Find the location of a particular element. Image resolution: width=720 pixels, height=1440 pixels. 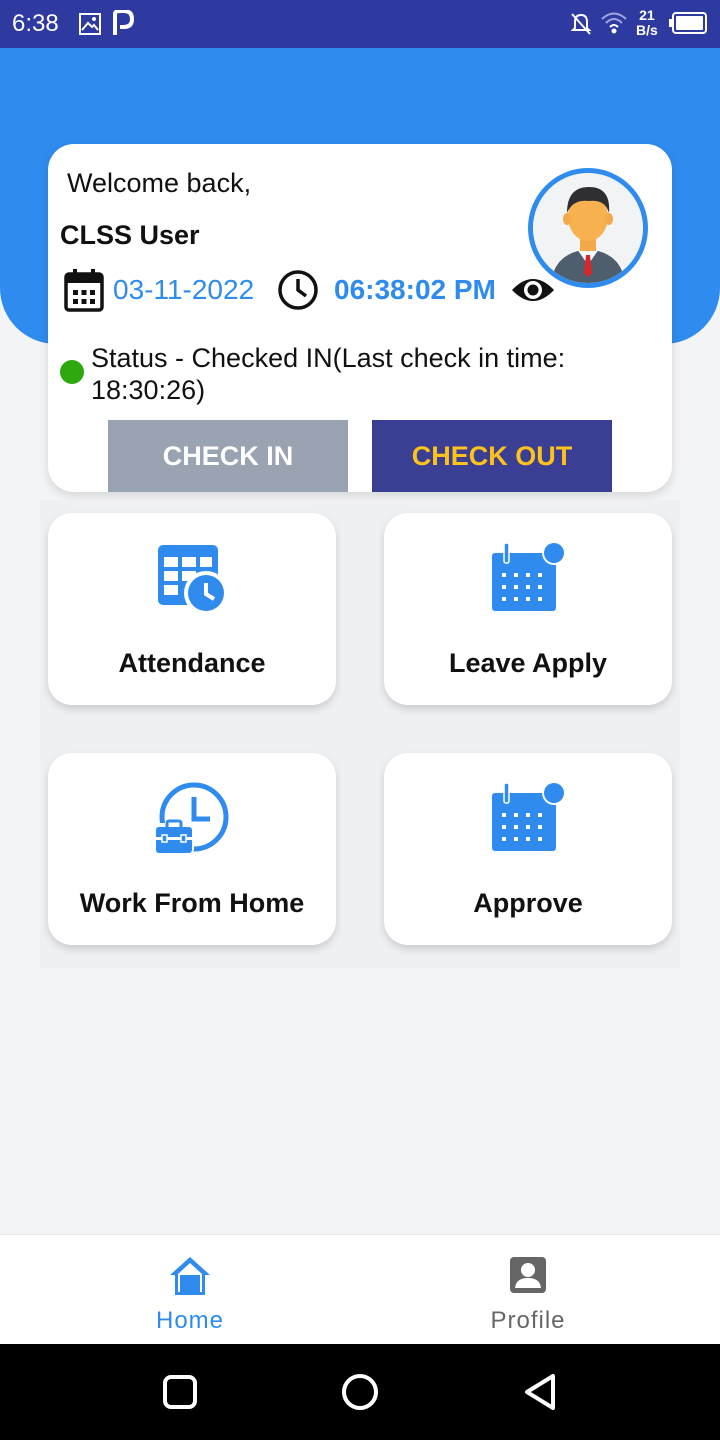

home-circle-icon is located at coordinates (360, 1392).